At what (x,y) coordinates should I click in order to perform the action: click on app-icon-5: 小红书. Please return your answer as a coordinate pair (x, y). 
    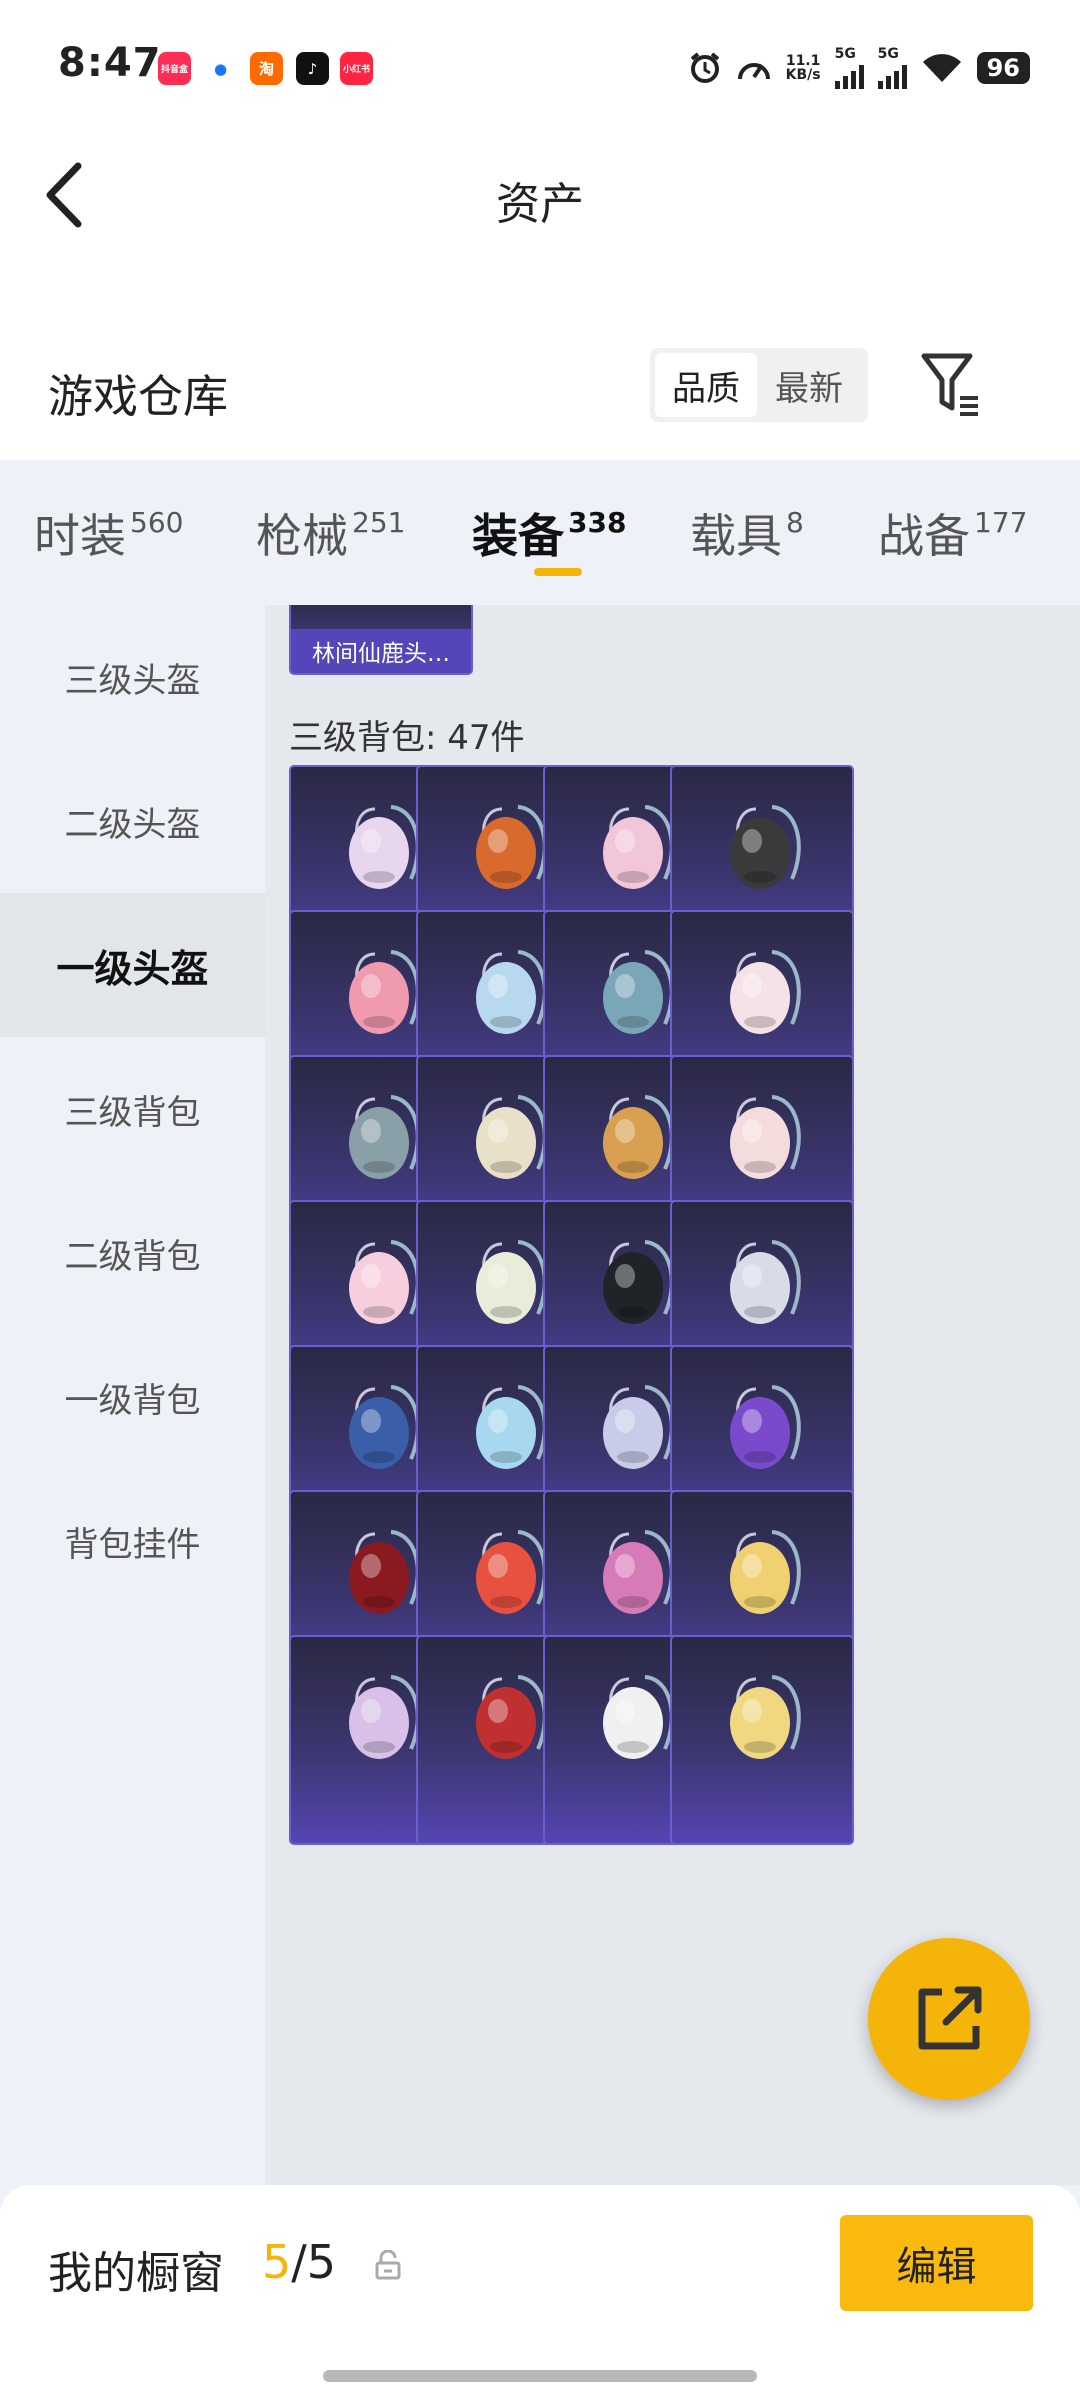
    Looking at the image, I should click on (356, 68).